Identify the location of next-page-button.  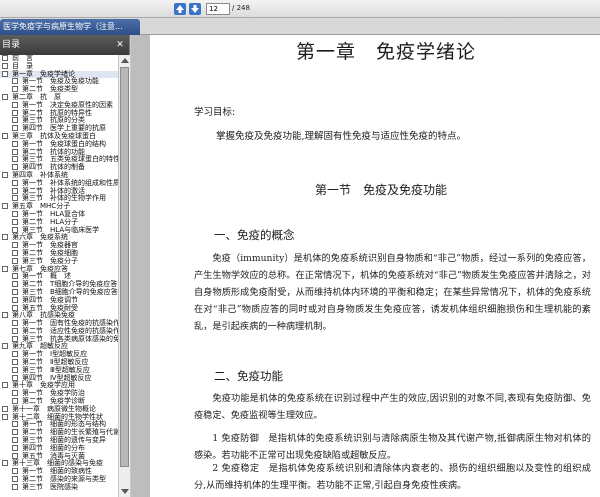
(195, 9).